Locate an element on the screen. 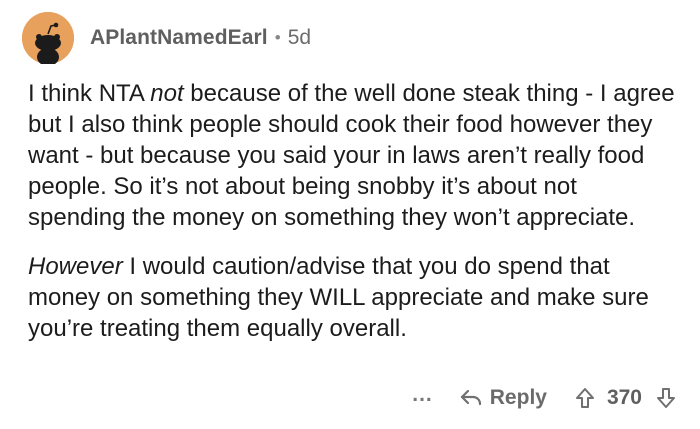 The height and width of the screenshot is (429, 700). reply-label: Reply is located at coordinates (518, 397).